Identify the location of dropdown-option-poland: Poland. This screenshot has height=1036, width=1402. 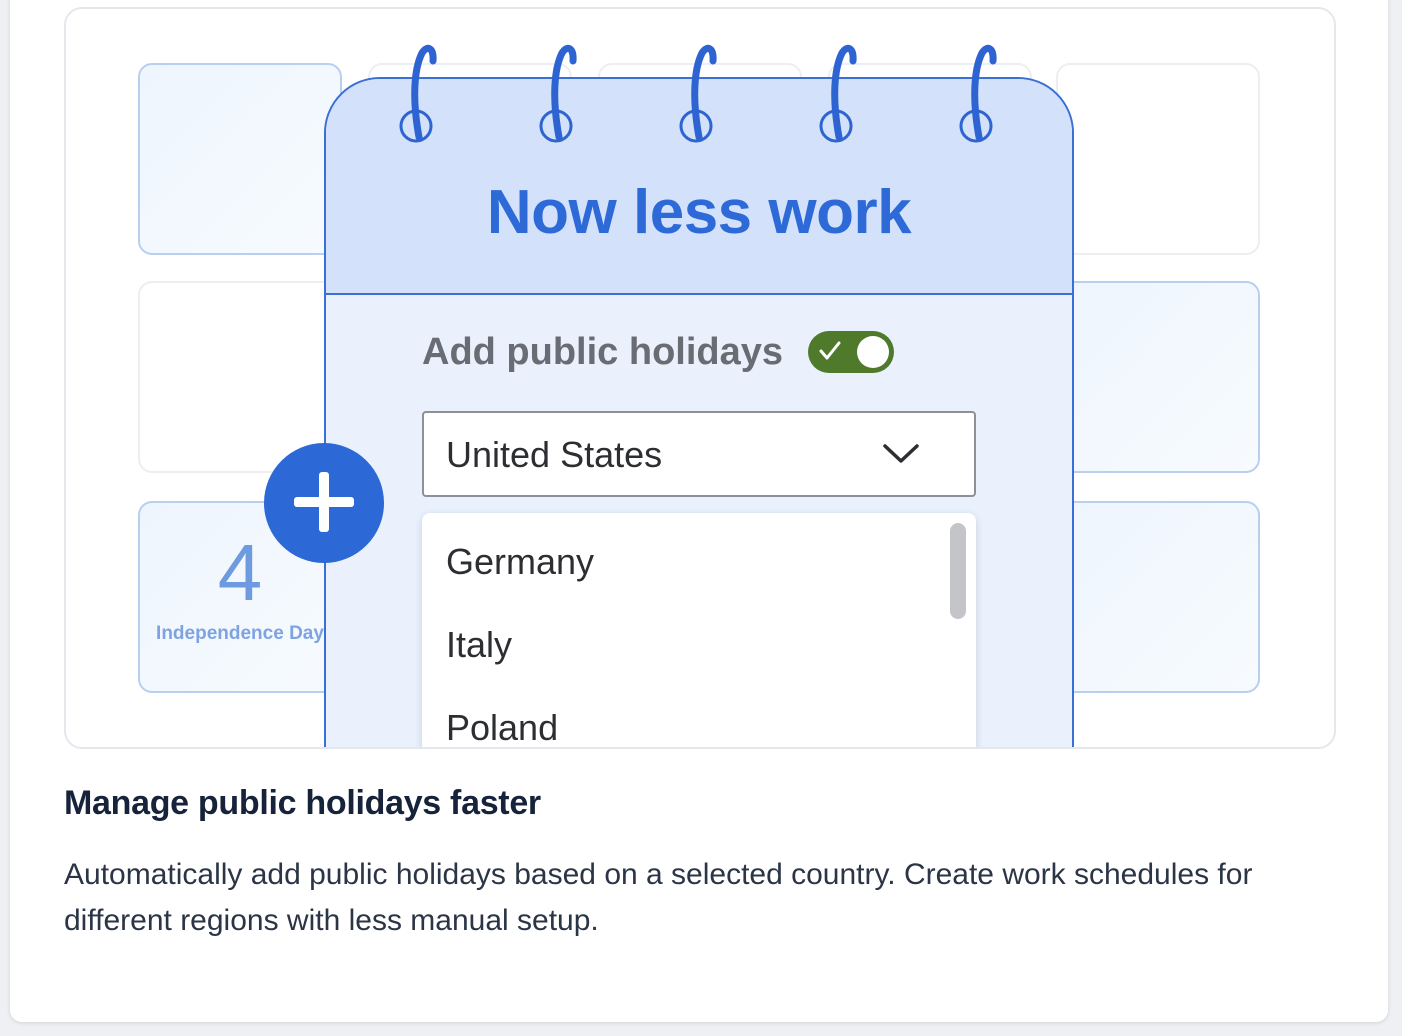
(502, 727).